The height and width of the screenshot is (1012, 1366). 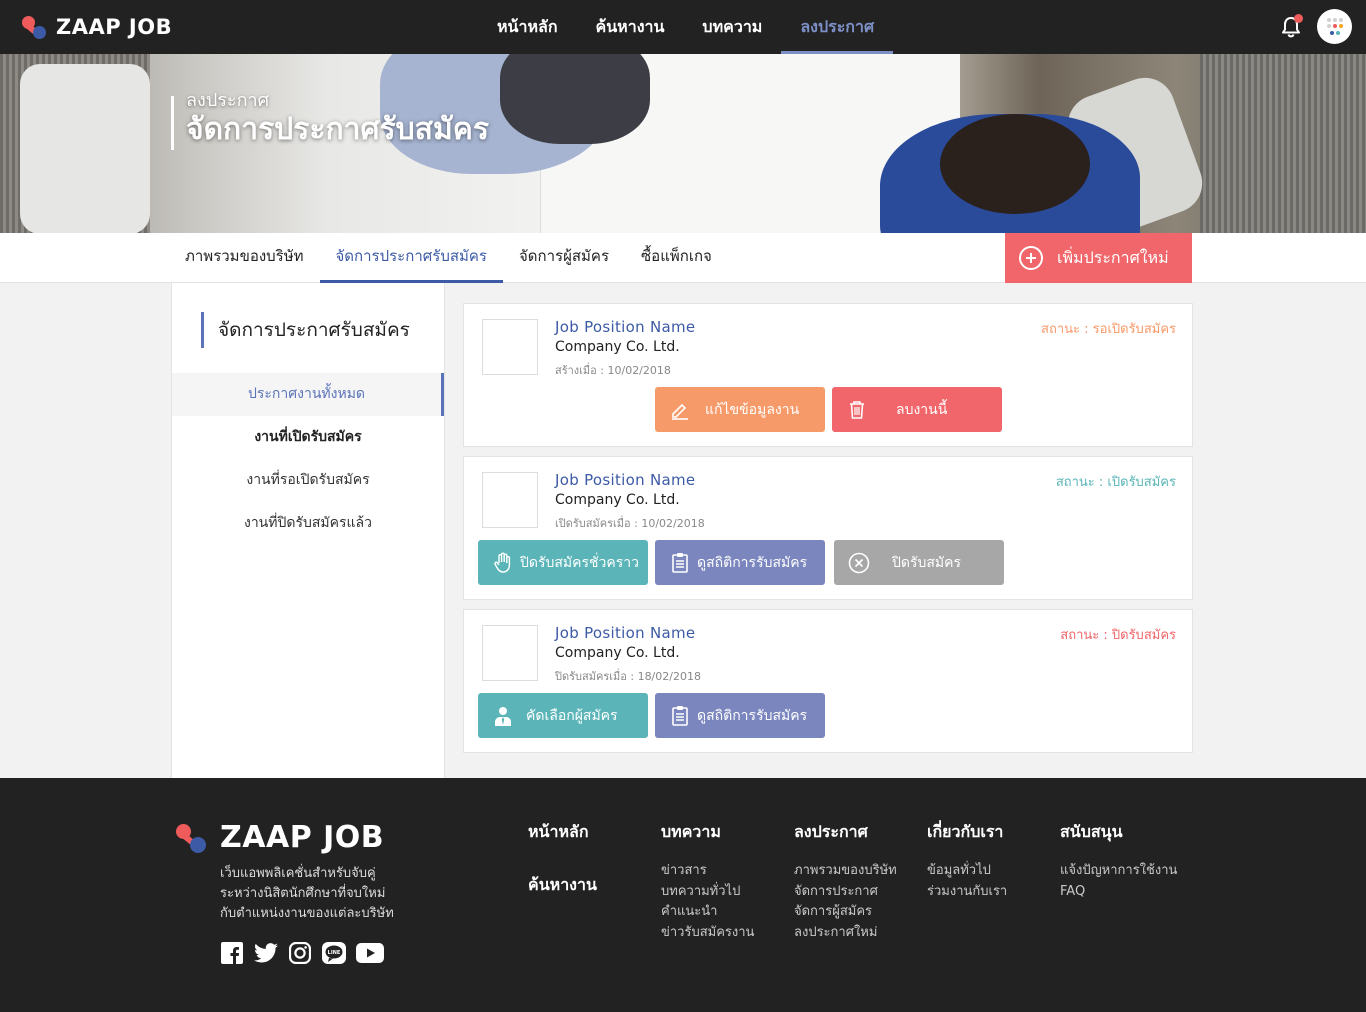 What do you see at coordinates (967, 832) in the screenshot?
I see `footer-heading-about: เกี่ยวกับเรา` at bounding box center [967, 832].